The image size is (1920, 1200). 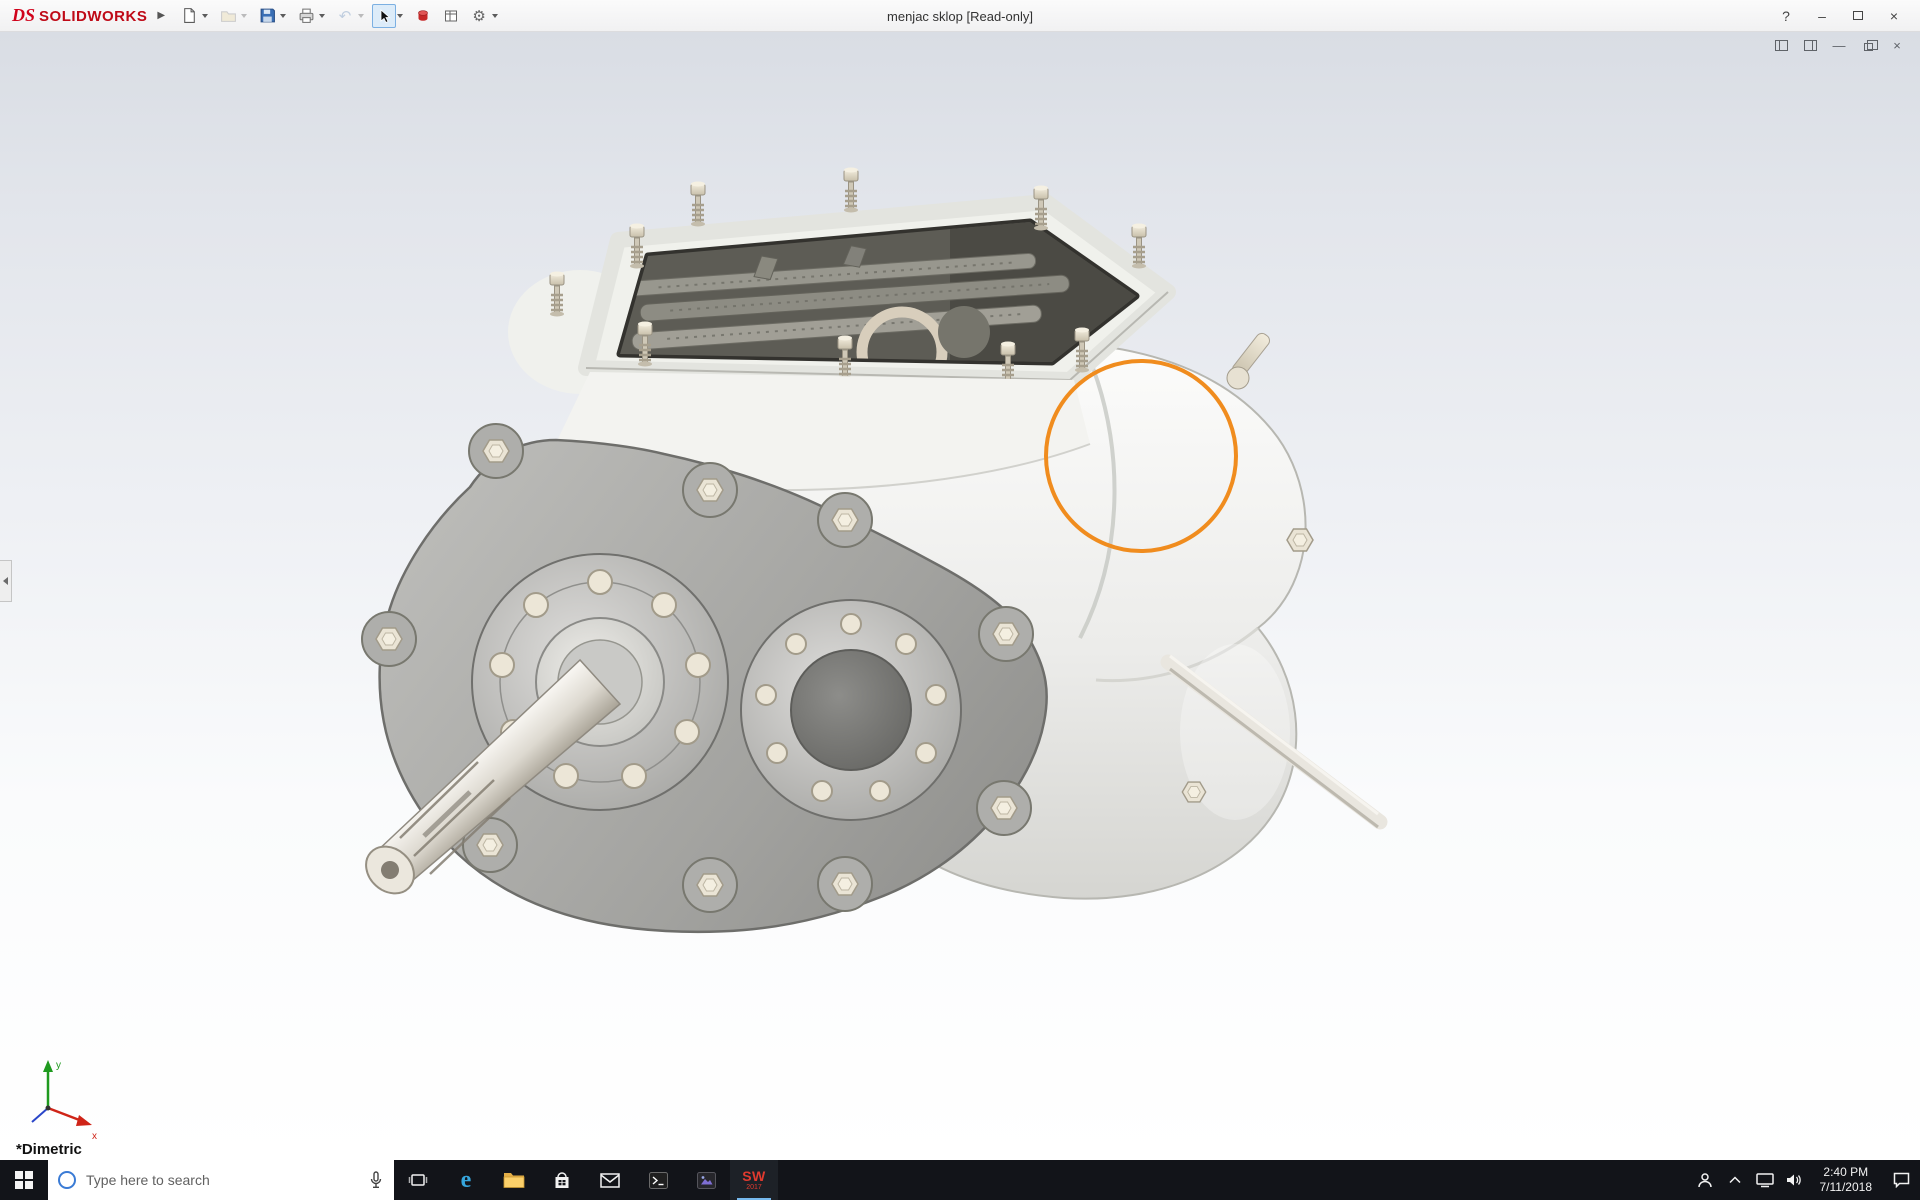 I want to click on bearing-cover, so click(x=851, y=710).